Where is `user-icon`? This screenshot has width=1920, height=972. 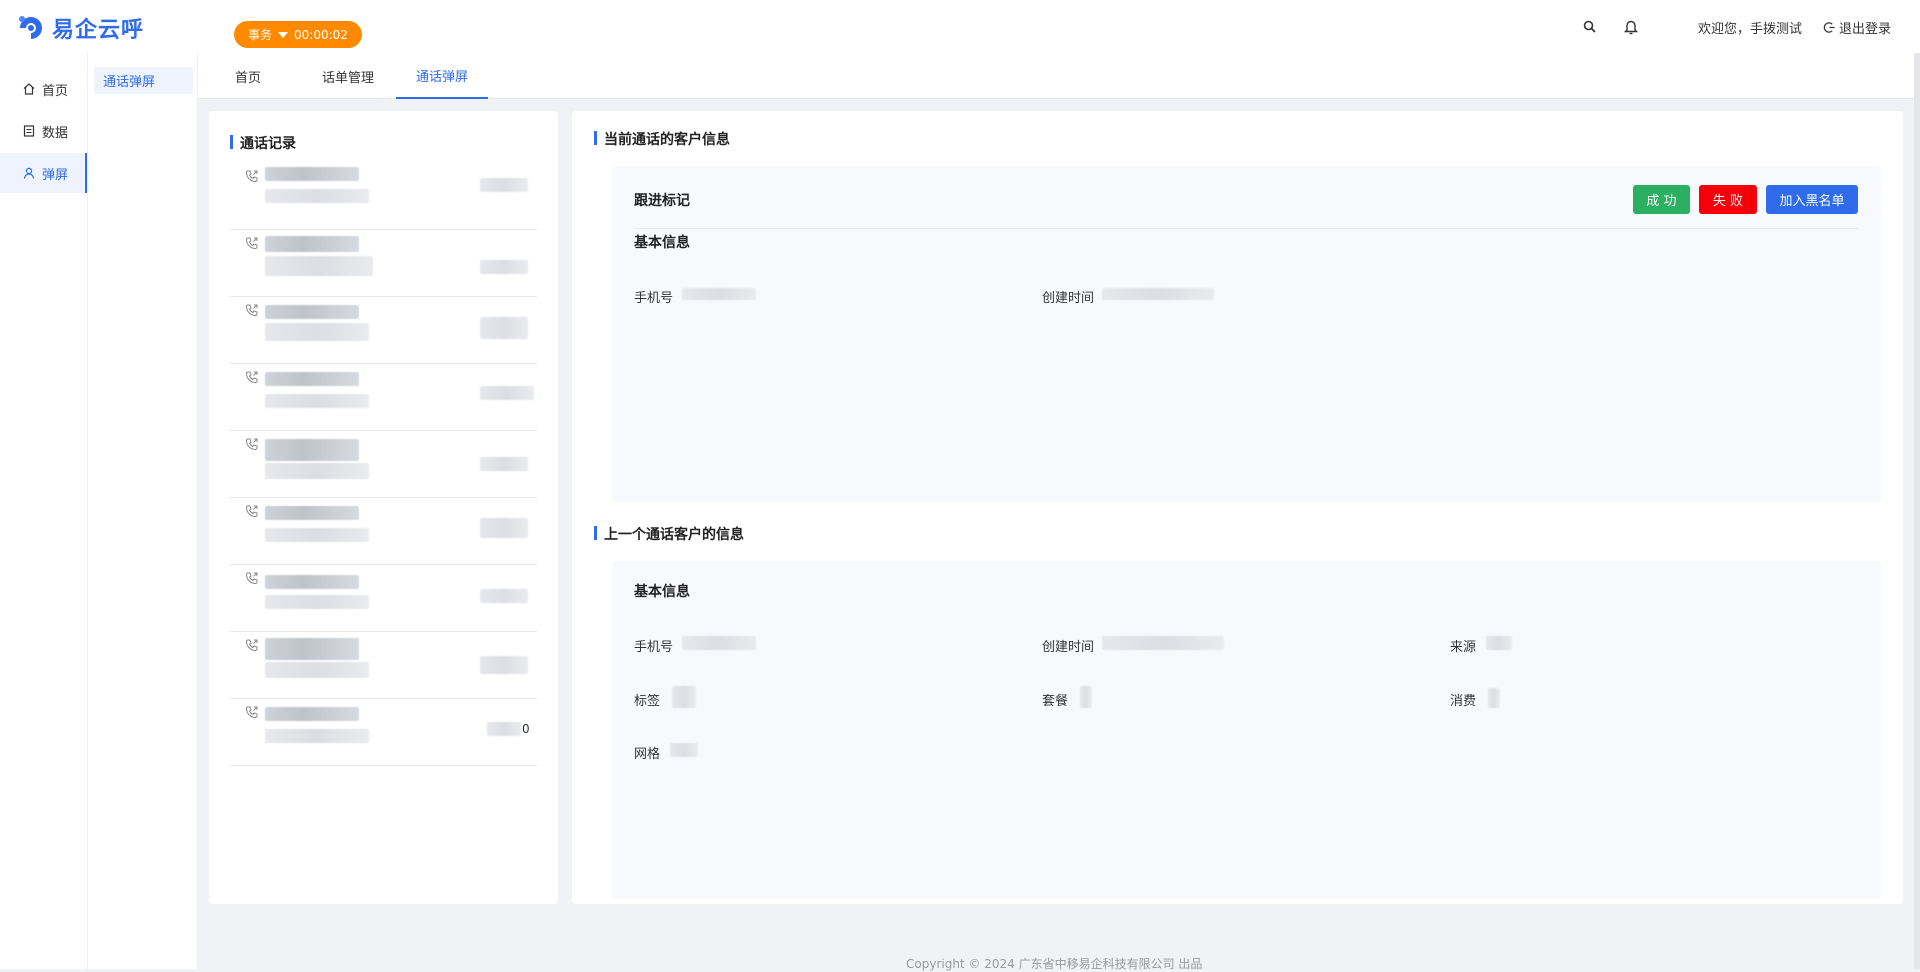
user-icon is located at coordinates (29, 173).